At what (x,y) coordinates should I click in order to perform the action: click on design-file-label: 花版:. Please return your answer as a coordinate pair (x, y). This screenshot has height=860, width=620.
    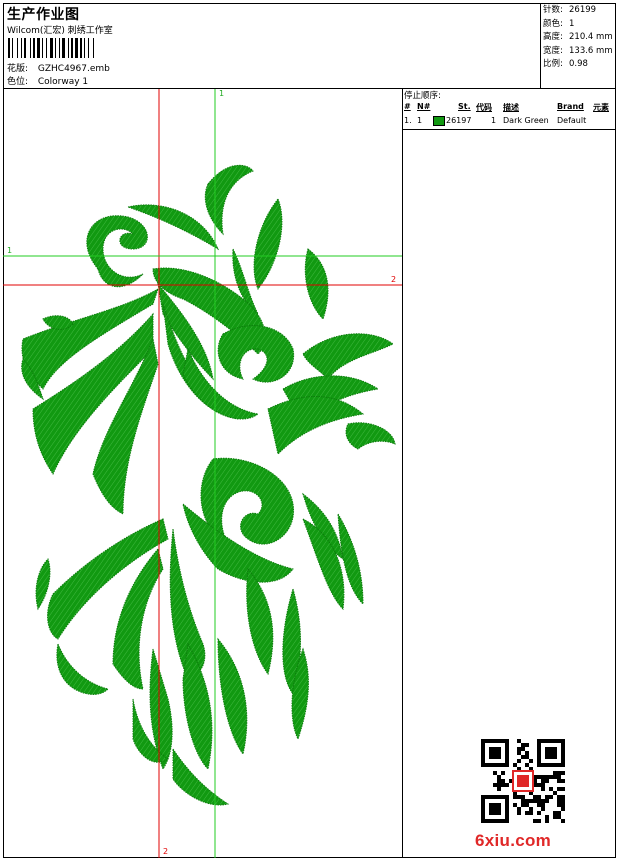
    Looking at the image, I should click on (18, 69).